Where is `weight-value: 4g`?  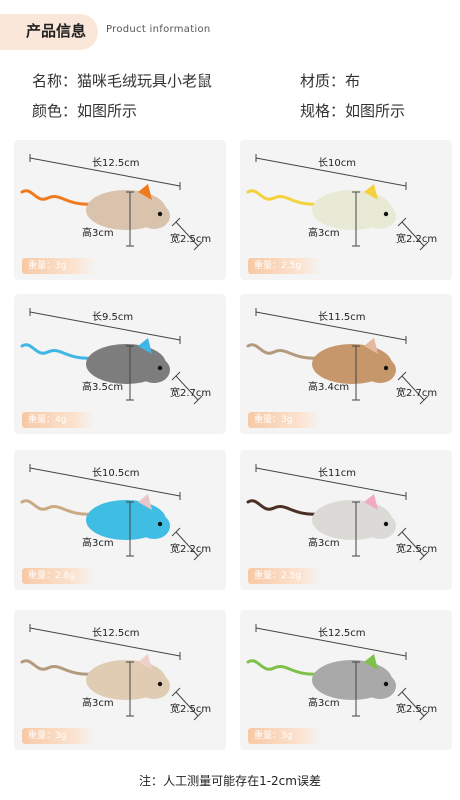
weight-value: 4g is located at coordinates (61, 420).